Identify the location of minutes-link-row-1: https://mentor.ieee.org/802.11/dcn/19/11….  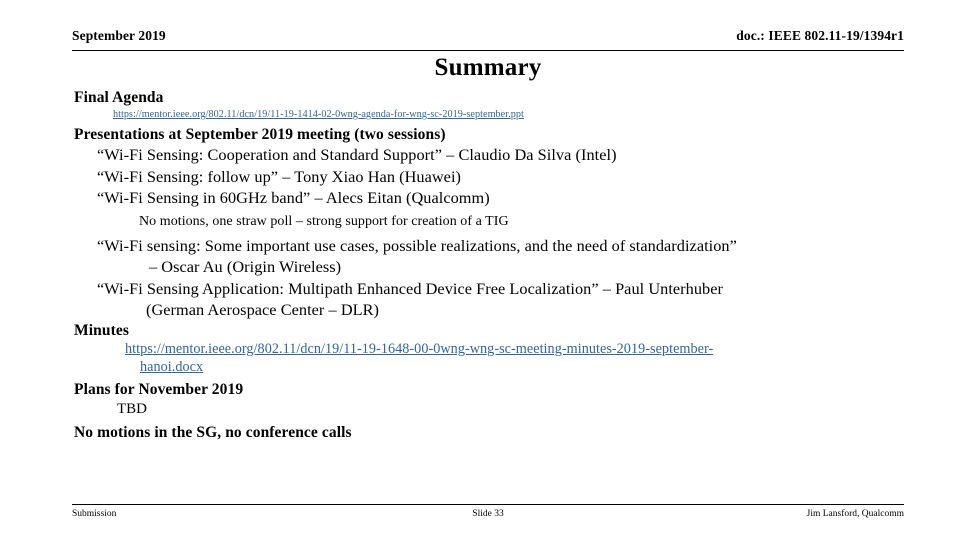
(516, 349).